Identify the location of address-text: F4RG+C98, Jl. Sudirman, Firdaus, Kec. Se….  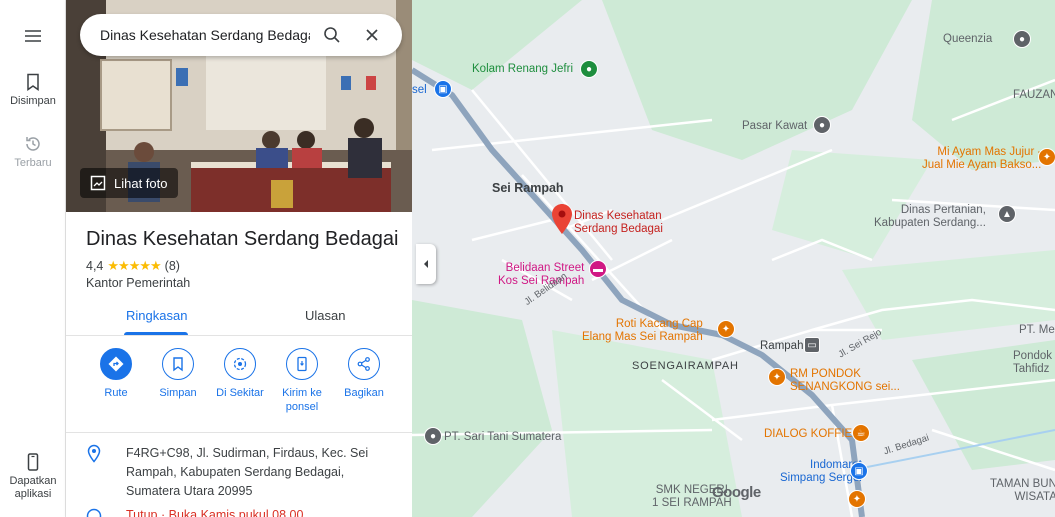
(247, 472).